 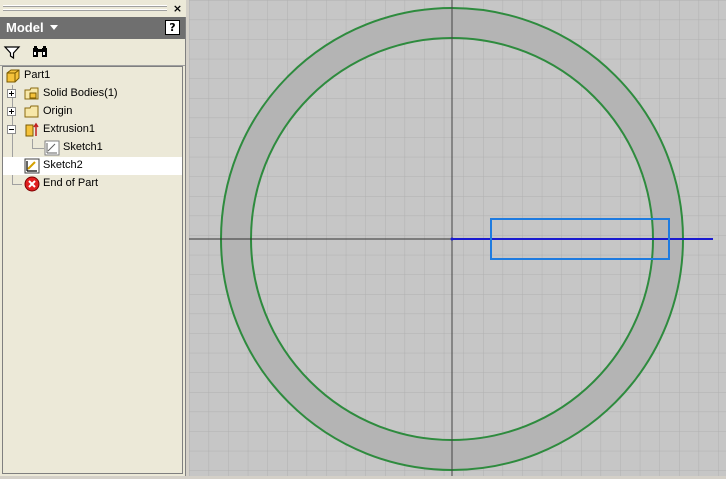 I want to click on tree-item-label: Solid Bodies(1), so click(x=80, y=93).